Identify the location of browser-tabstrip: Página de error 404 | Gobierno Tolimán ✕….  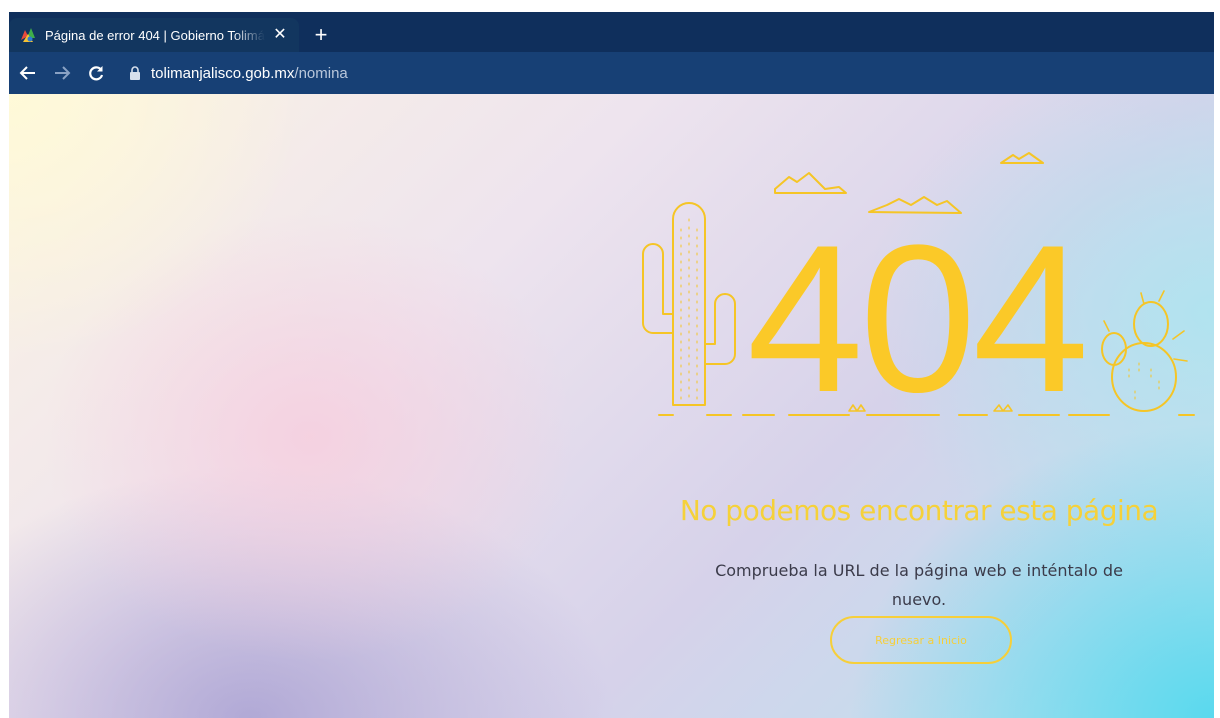
(611, 32).